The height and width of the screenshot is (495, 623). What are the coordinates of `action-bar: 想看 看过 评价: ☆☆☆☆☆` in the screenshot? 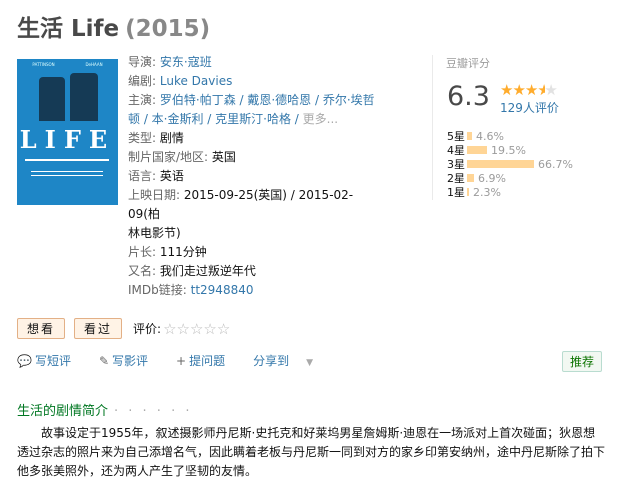 It's located at (123, 328).